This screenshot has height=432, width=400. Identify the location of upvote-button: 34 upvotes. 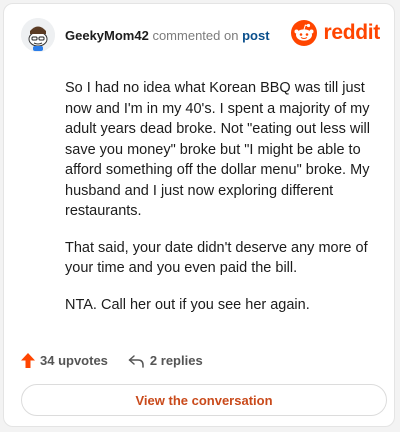
(64, 360).